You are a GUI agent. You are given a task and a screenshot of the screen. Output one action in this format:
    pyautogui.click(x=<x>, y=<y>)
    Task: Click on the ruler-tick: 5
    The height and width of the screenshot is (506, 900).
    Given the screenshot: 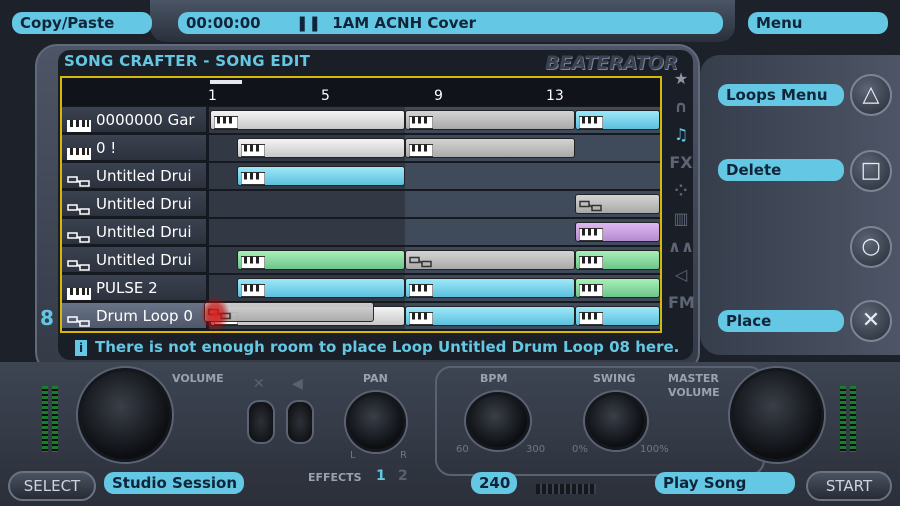 What is the action you would take?
    pyautogui.click(x=325, y=96)
    